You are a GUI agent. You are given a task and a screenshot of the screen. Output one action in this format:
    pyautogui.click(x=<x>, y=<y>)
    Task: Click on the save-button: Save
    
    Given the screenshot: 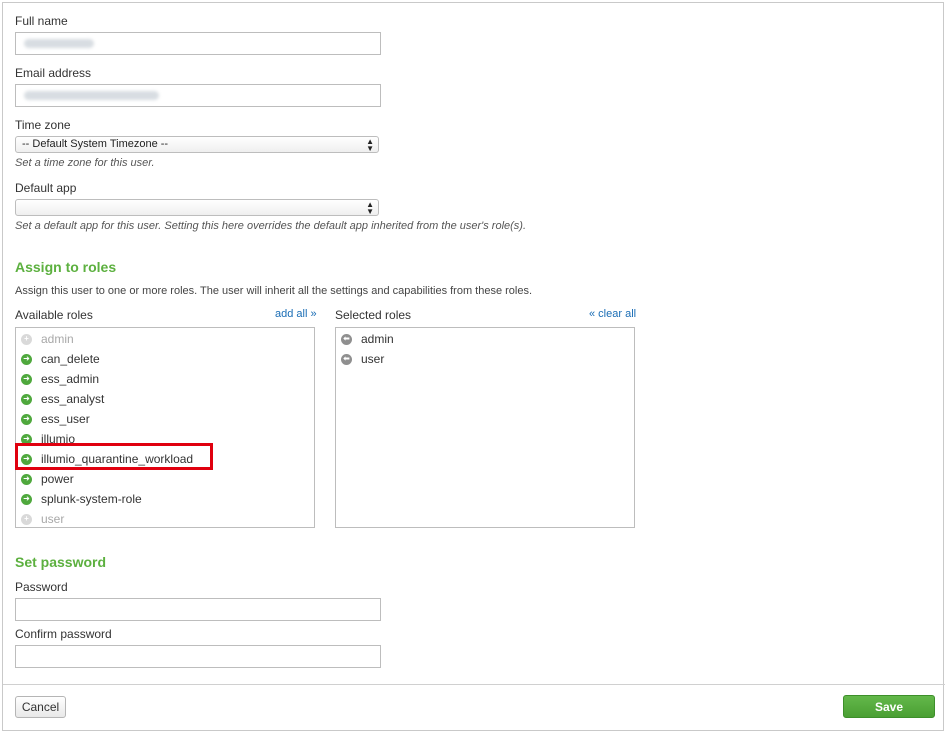 What is the action you would take?
    pyautogui.click(x=889, y=706)
    